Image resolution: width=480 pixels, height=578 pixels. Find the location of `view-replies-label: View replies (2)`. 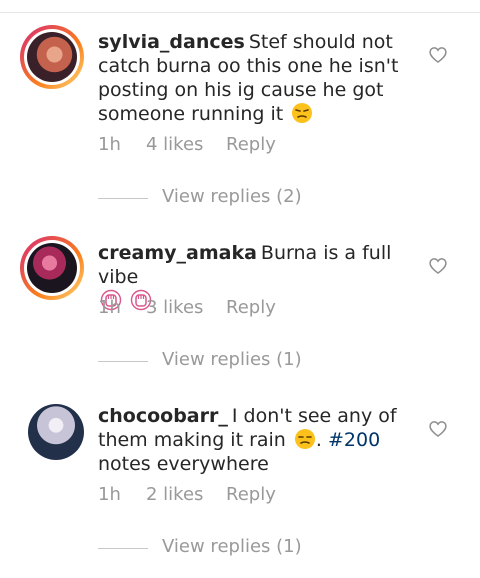

view-replies-label: View replies (2) is located at coordinates (232, 196).